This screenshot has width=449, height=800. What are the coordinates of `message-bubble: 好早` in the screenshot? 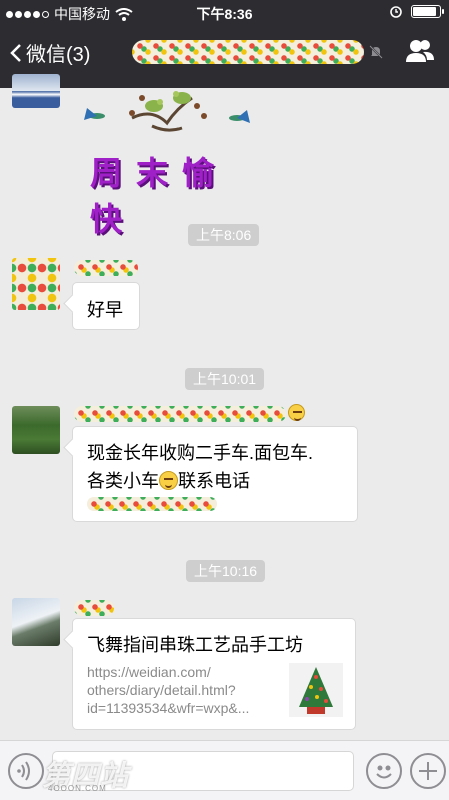 It's located at (106, 306).